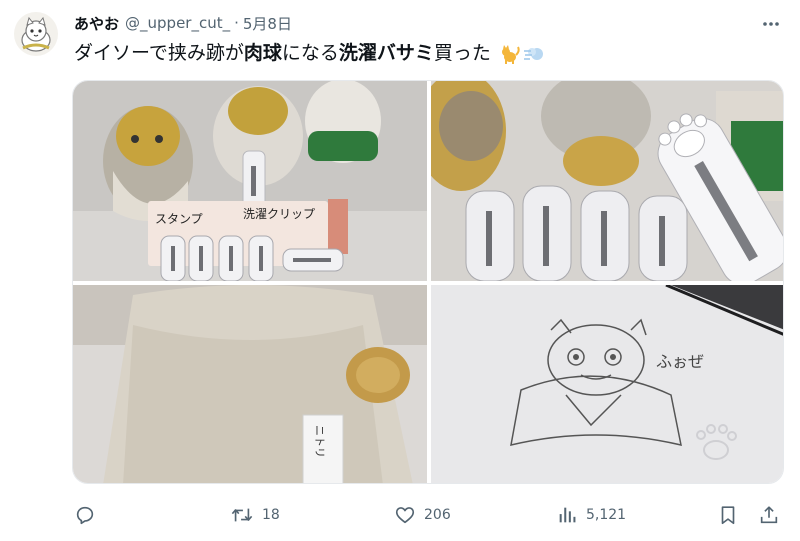 This screenshot has height=541, width=800. I want to click on reply-button, so click(89, 515).